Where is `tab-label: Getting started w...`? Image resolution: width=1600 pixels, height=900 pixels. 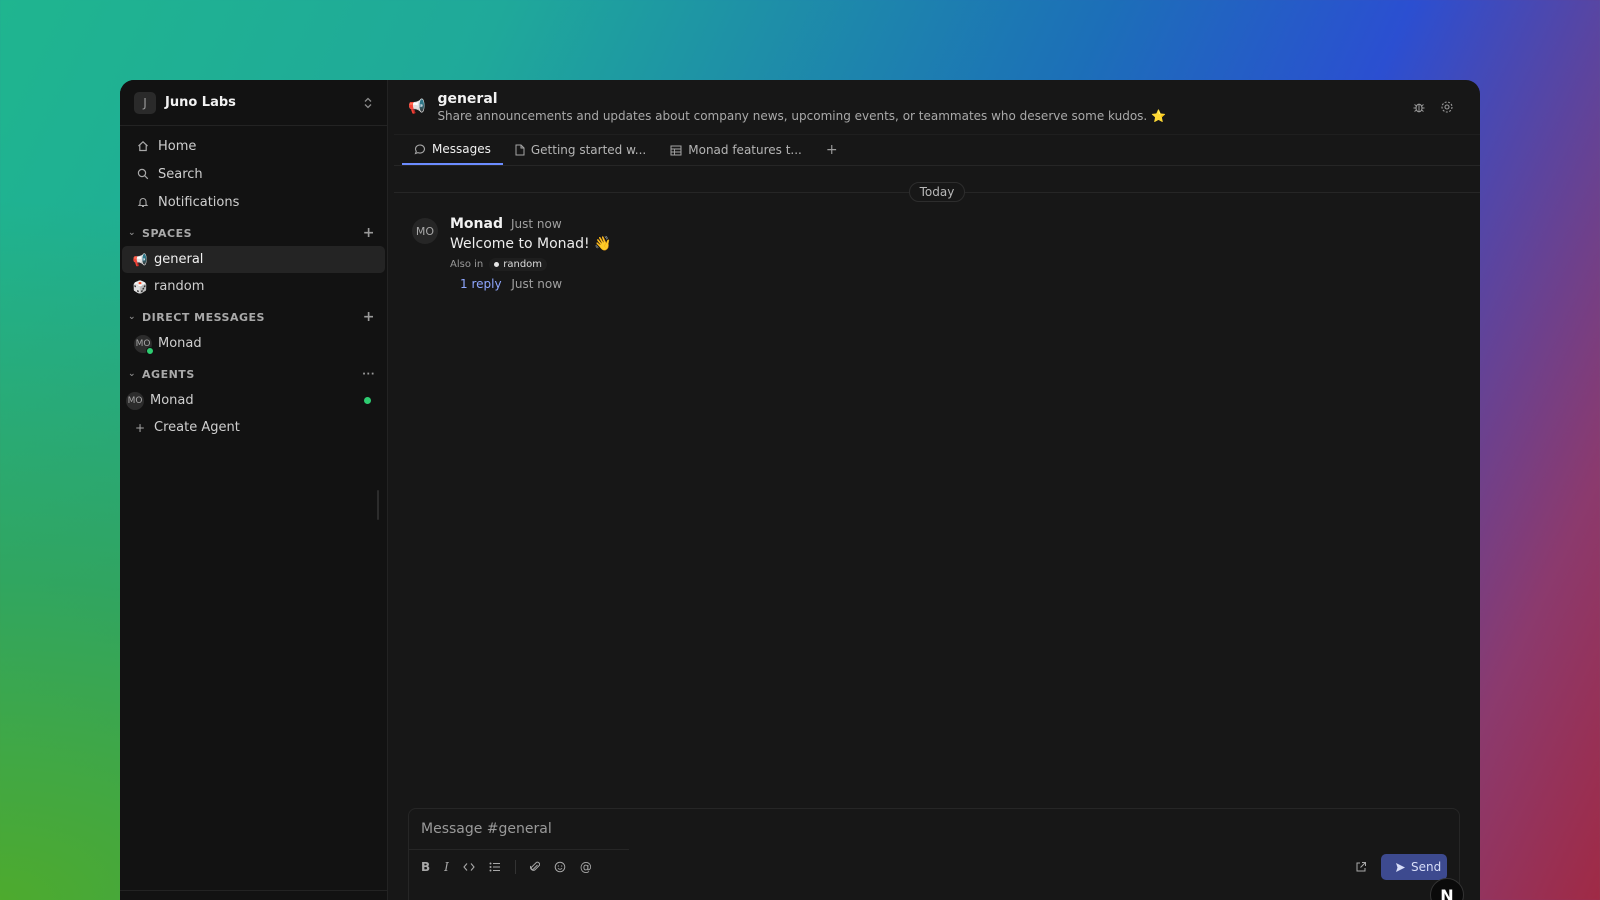
tab-label: Getting started w... is located at coordinates (588, 150).